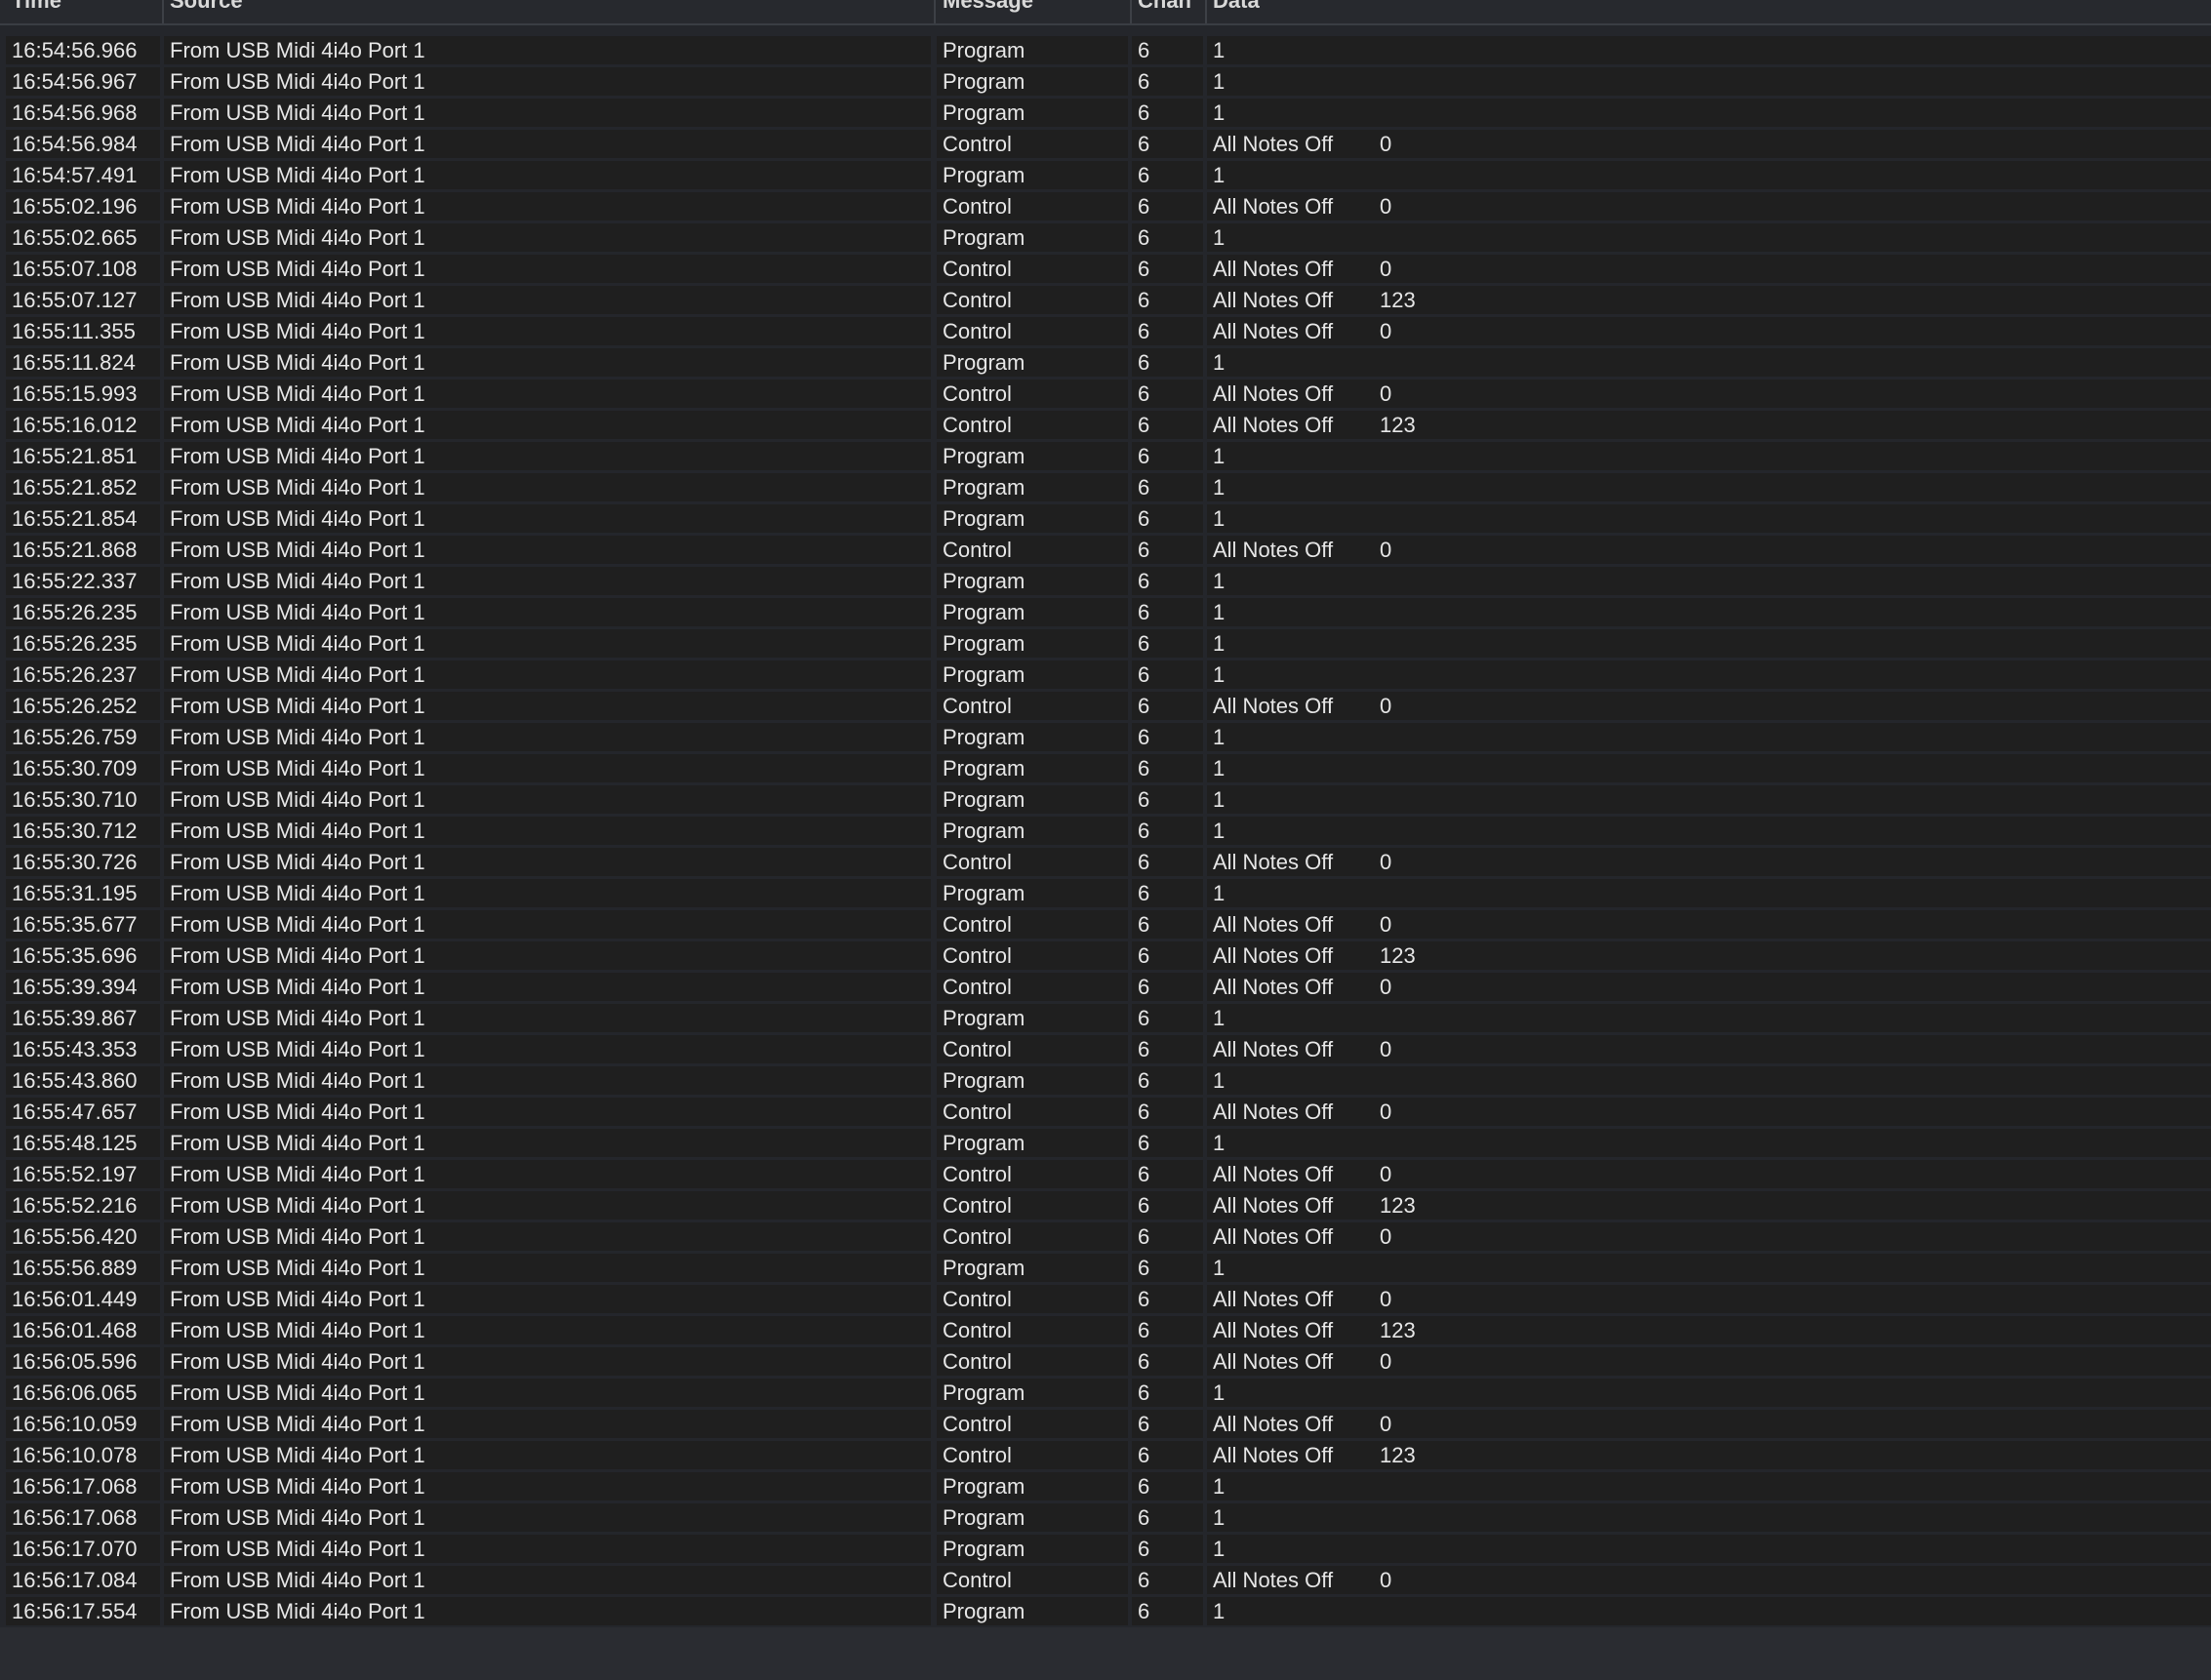 The image size is (2211, 1680). What do you see at coordinates (83, 955) in the screenshot?
I see `time-cell: 16:55:35.696` at bounding box center [83, 955].